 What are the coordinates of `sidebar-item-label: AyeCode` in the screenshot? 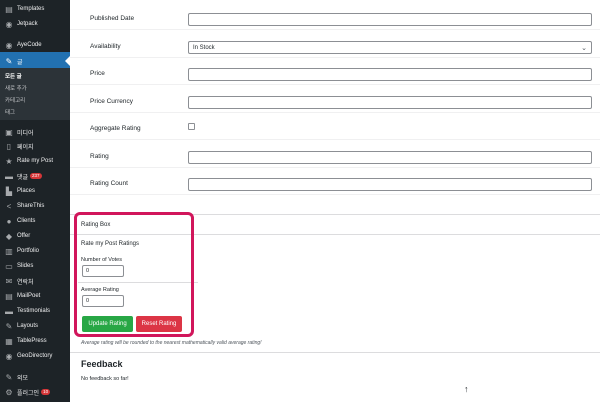 It's located at (29, 45).